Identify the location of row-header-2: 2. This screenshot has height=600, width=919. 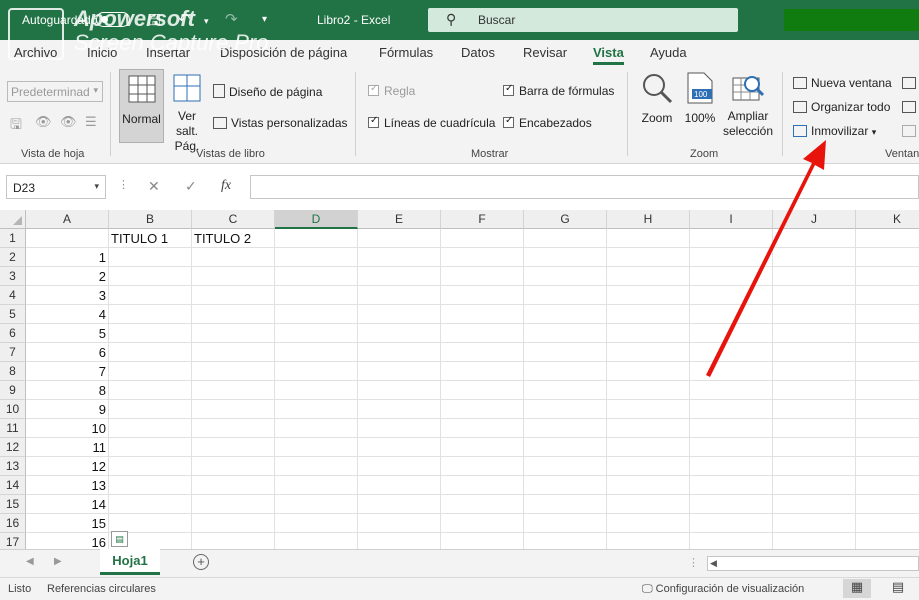
(13, 257).